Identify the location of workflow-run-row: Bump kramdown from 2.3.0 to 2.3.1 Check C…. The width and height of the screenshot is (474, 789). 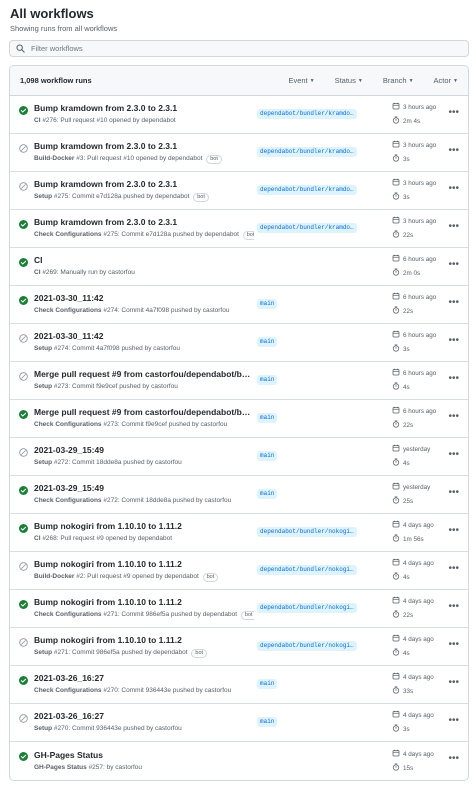
(239, 229).